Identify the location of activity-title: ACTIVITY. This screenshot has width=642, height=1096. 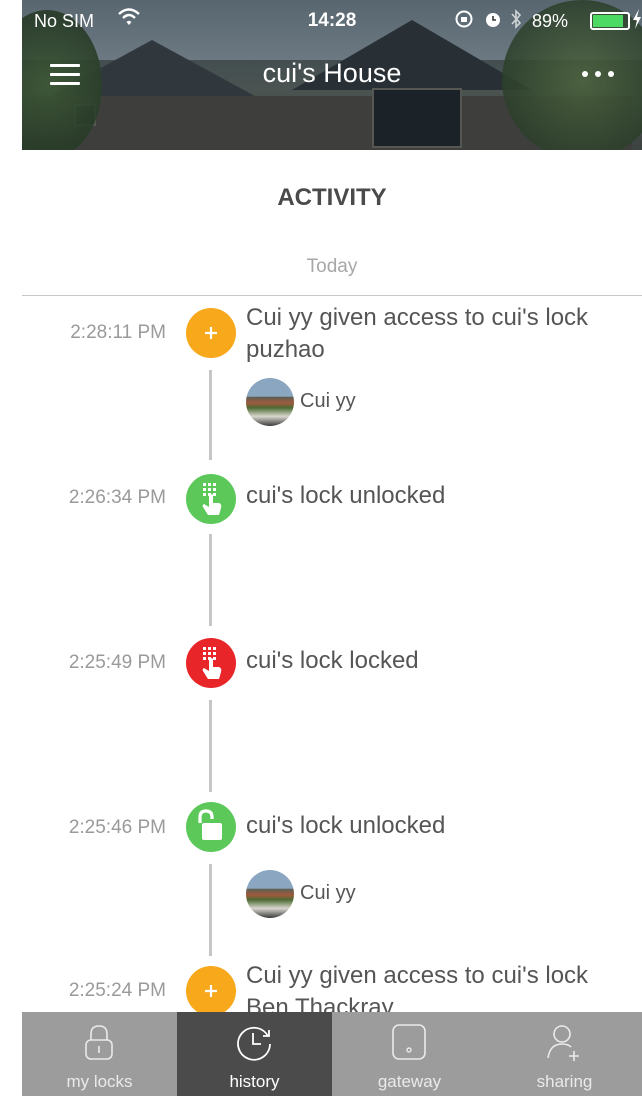
(332, 197).